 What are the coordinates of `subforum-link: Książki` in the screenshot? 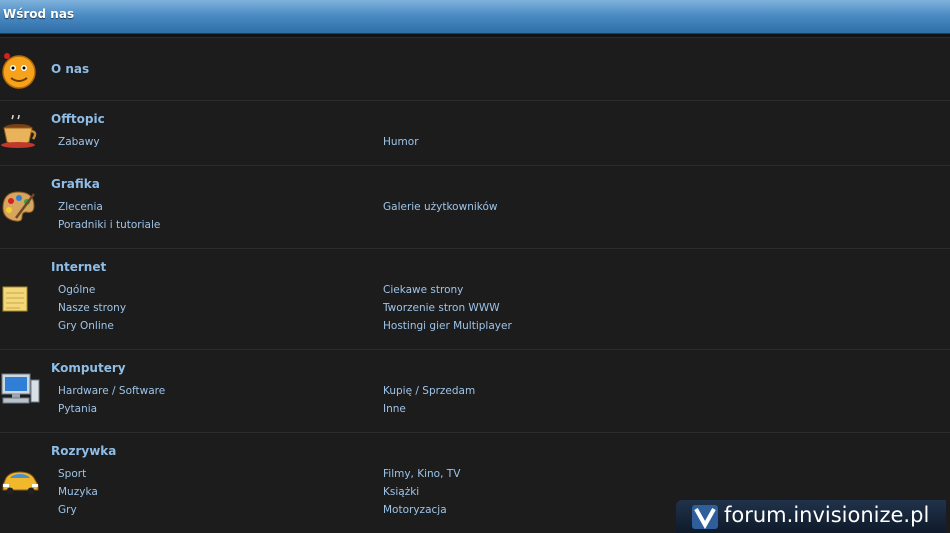 It's located at (401, 492).